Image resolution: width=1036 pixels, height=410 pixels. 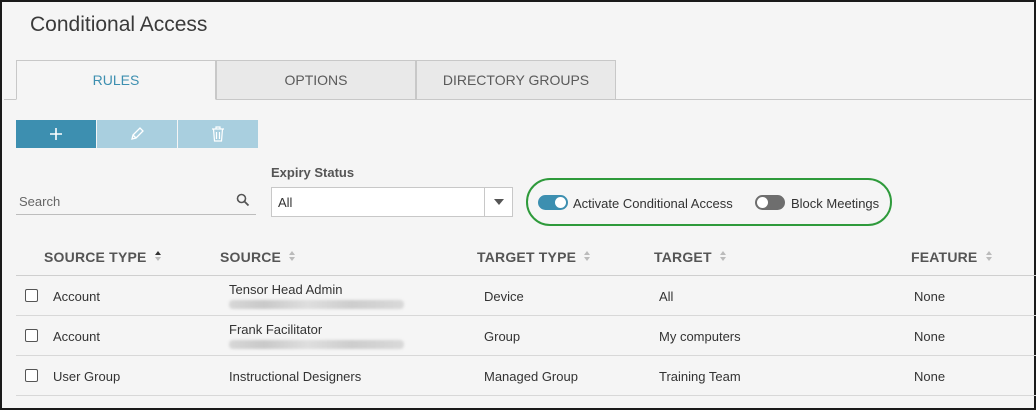 I want to click on column-header-source-type: SOURCE TYPE, so click(x=102, y=257).